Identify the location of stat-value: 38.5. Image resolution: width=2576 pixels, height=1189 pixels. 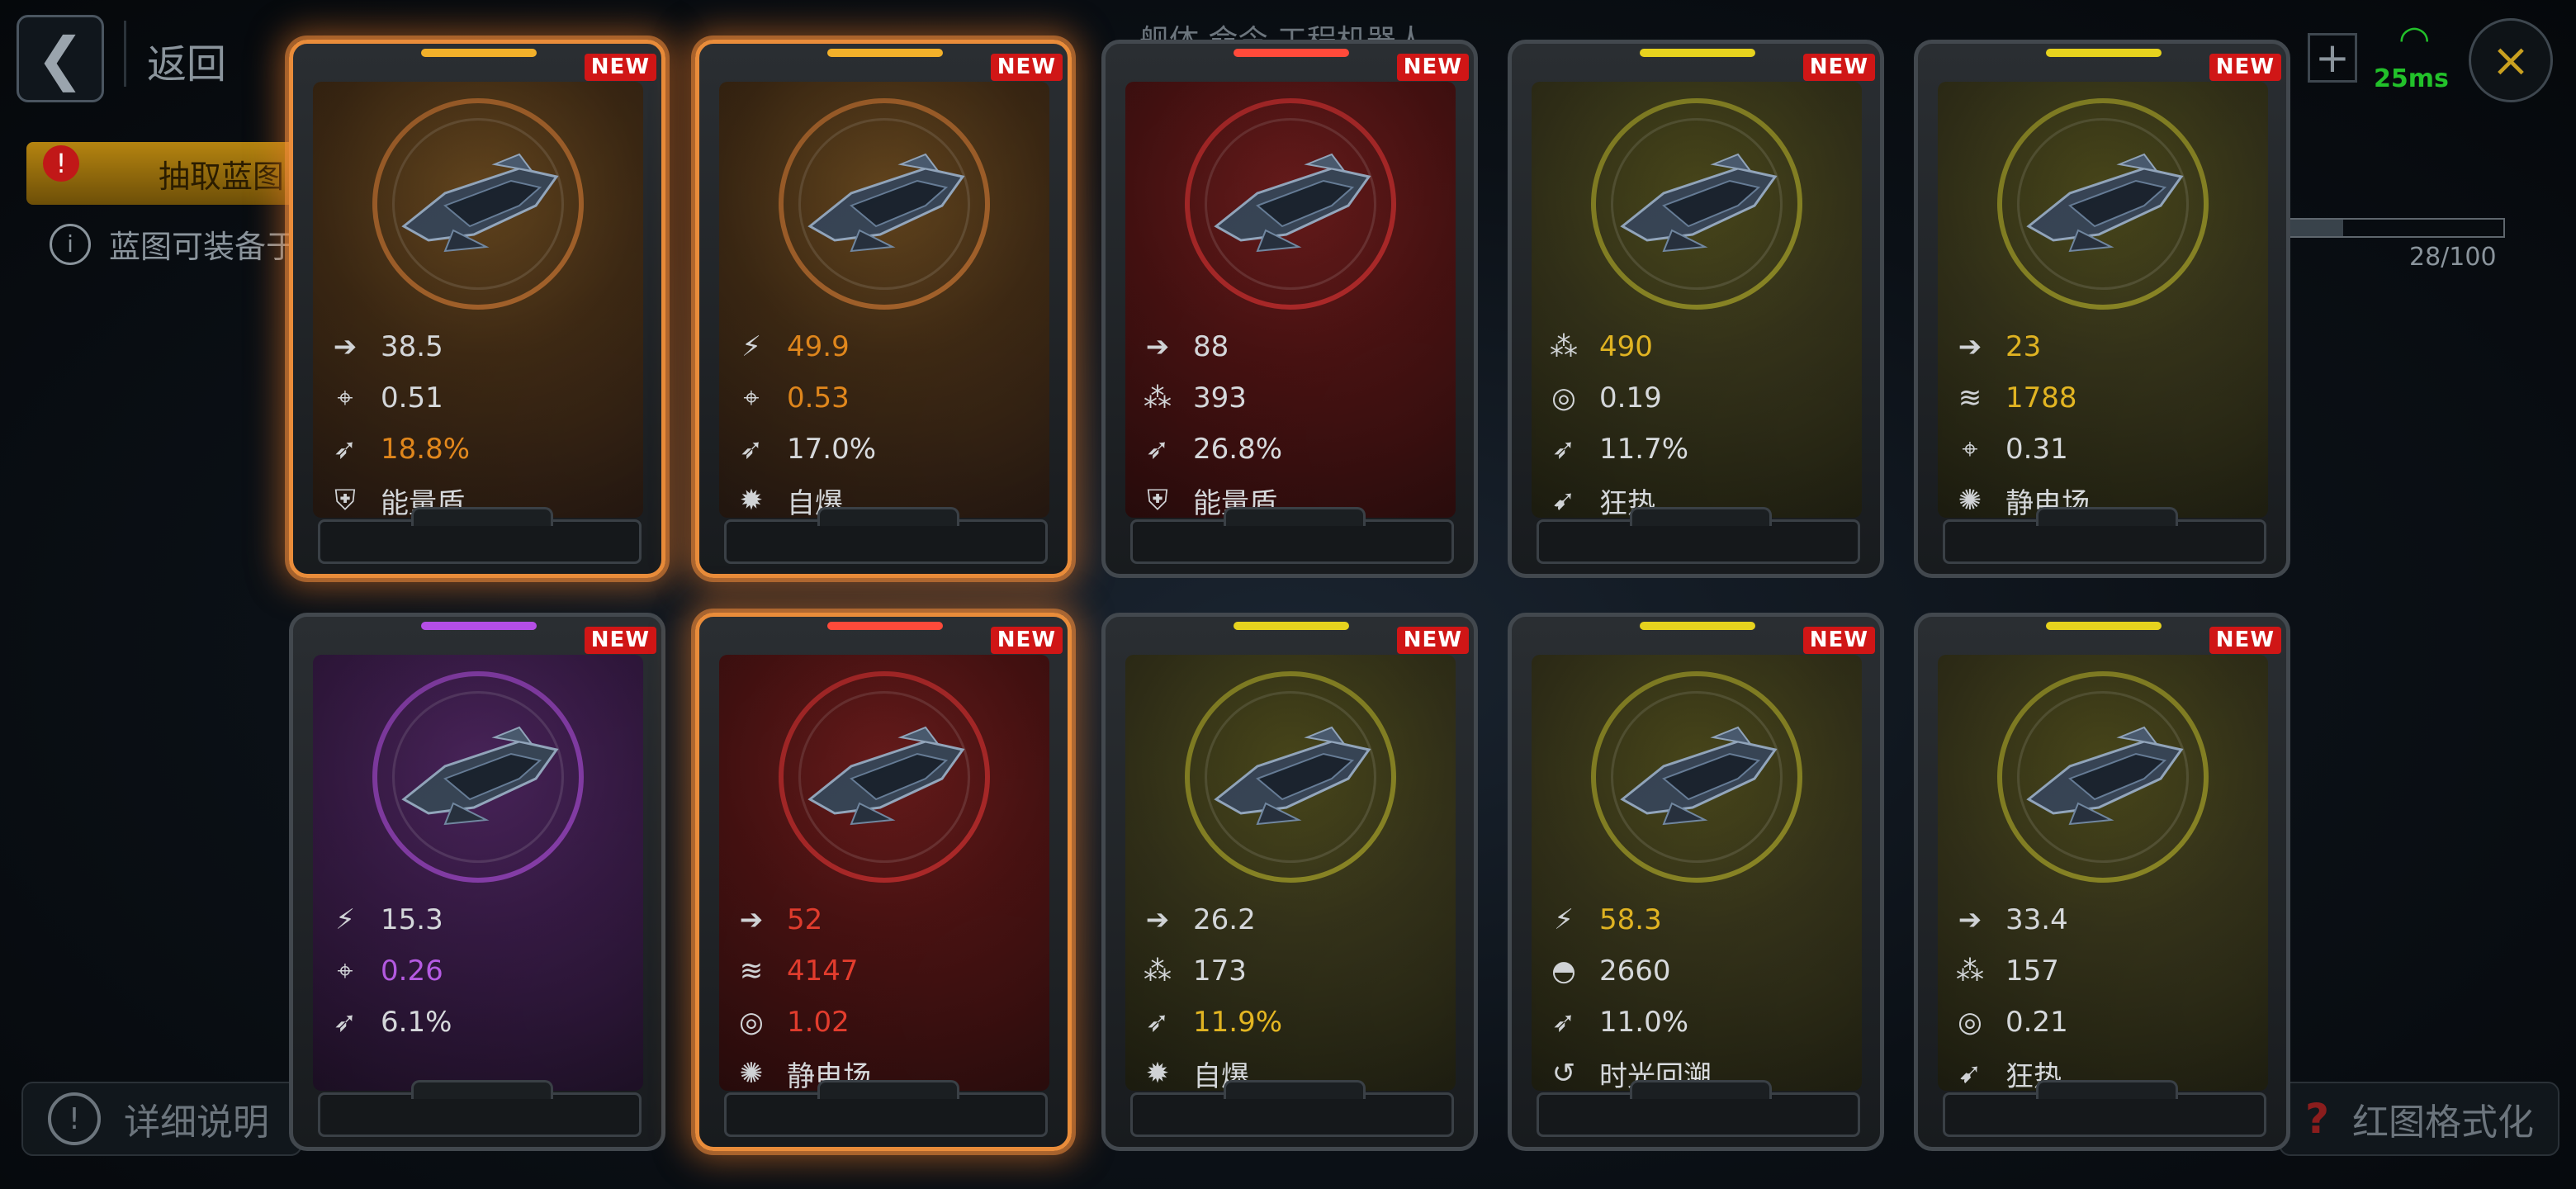
(412, 346).